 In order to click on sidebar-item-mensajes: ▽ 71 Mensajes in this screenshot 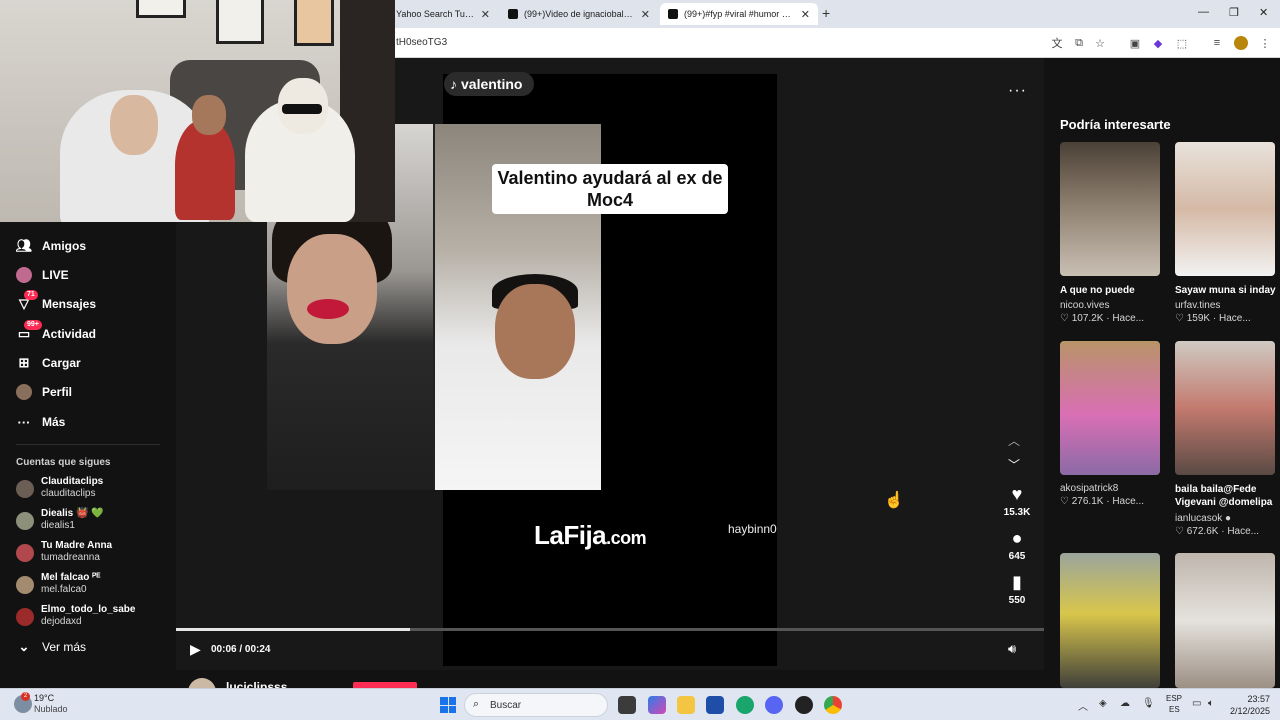, I will do `click(56, 302)`.